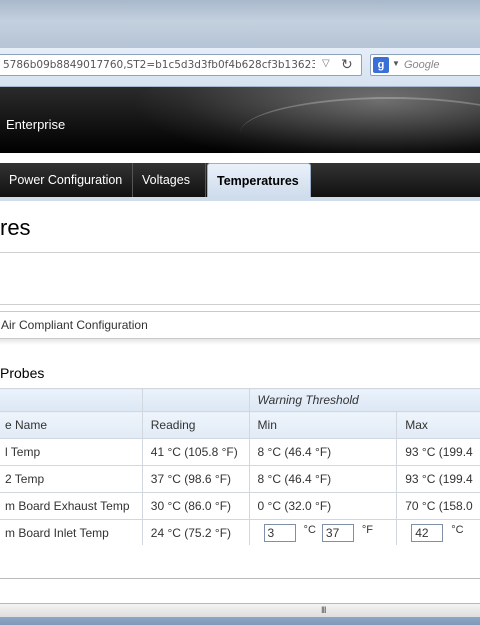 The height and width of the screenshot is (625, 480). I want to click on search-engine-icon: g, so click(381, 65).